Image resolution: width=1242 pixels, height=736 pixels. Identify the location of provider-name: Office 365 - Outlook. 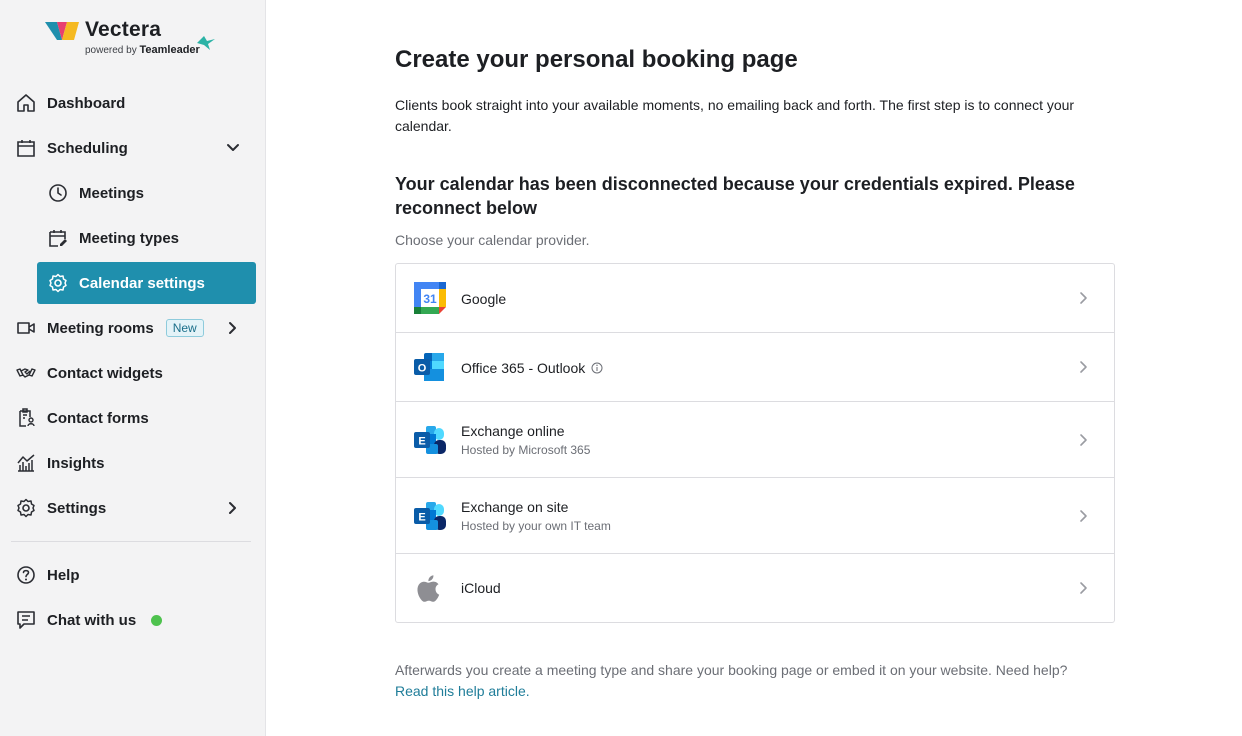
(523, 368).